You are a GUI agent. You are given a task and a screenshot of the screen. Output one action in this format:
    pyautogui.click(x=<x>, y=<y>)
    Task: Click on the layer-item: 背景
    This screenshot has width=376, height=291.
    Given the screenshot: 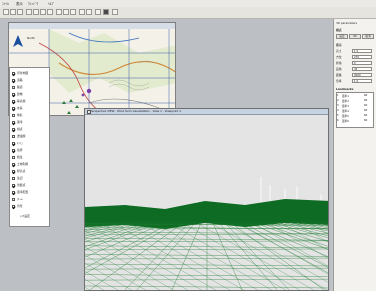 What is the action you would take?
    pyautogui.click(x=30, y=206)
    